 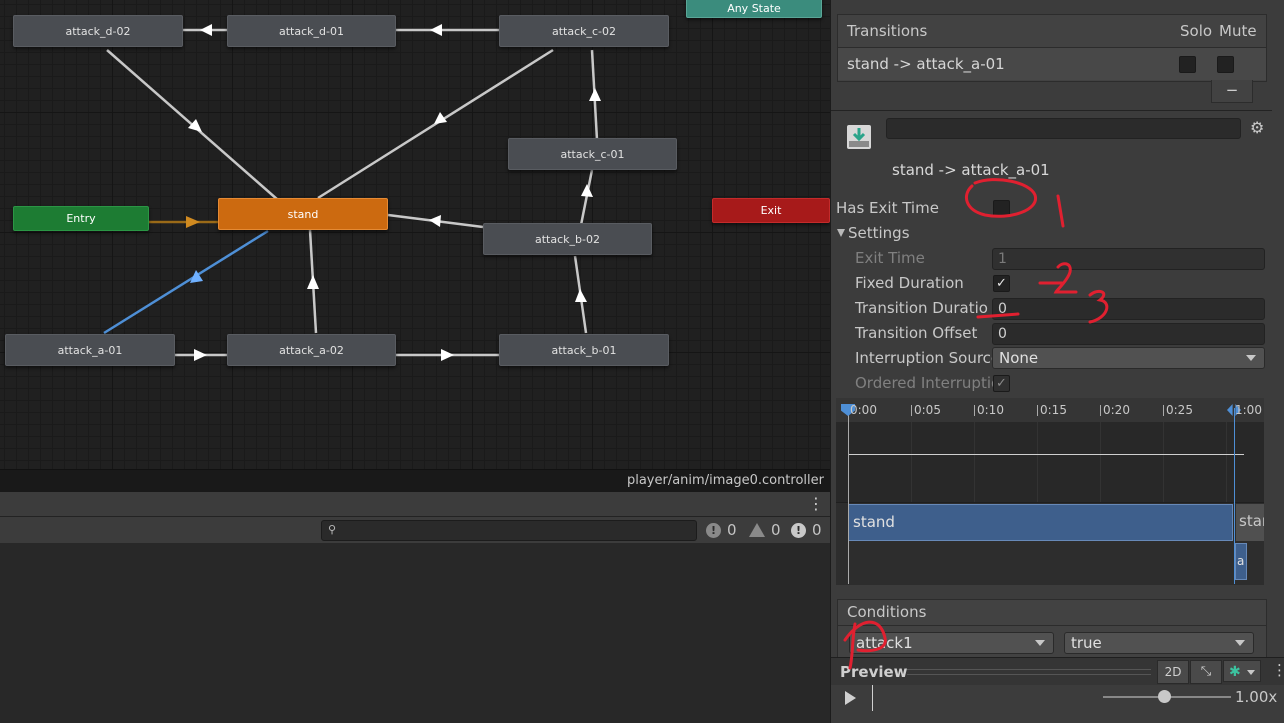 I want to click on state-attack-d-02: attack_d-02, so click(x=98, y=31).